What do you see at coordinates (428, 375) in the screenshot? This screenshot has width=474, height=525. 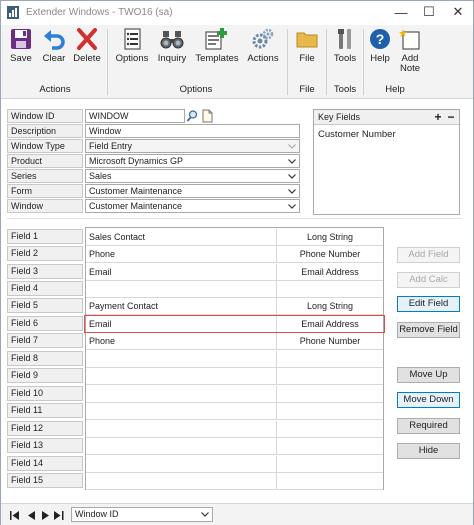 I see `move-up-button: Move Up` at bounding box center [428, 375].